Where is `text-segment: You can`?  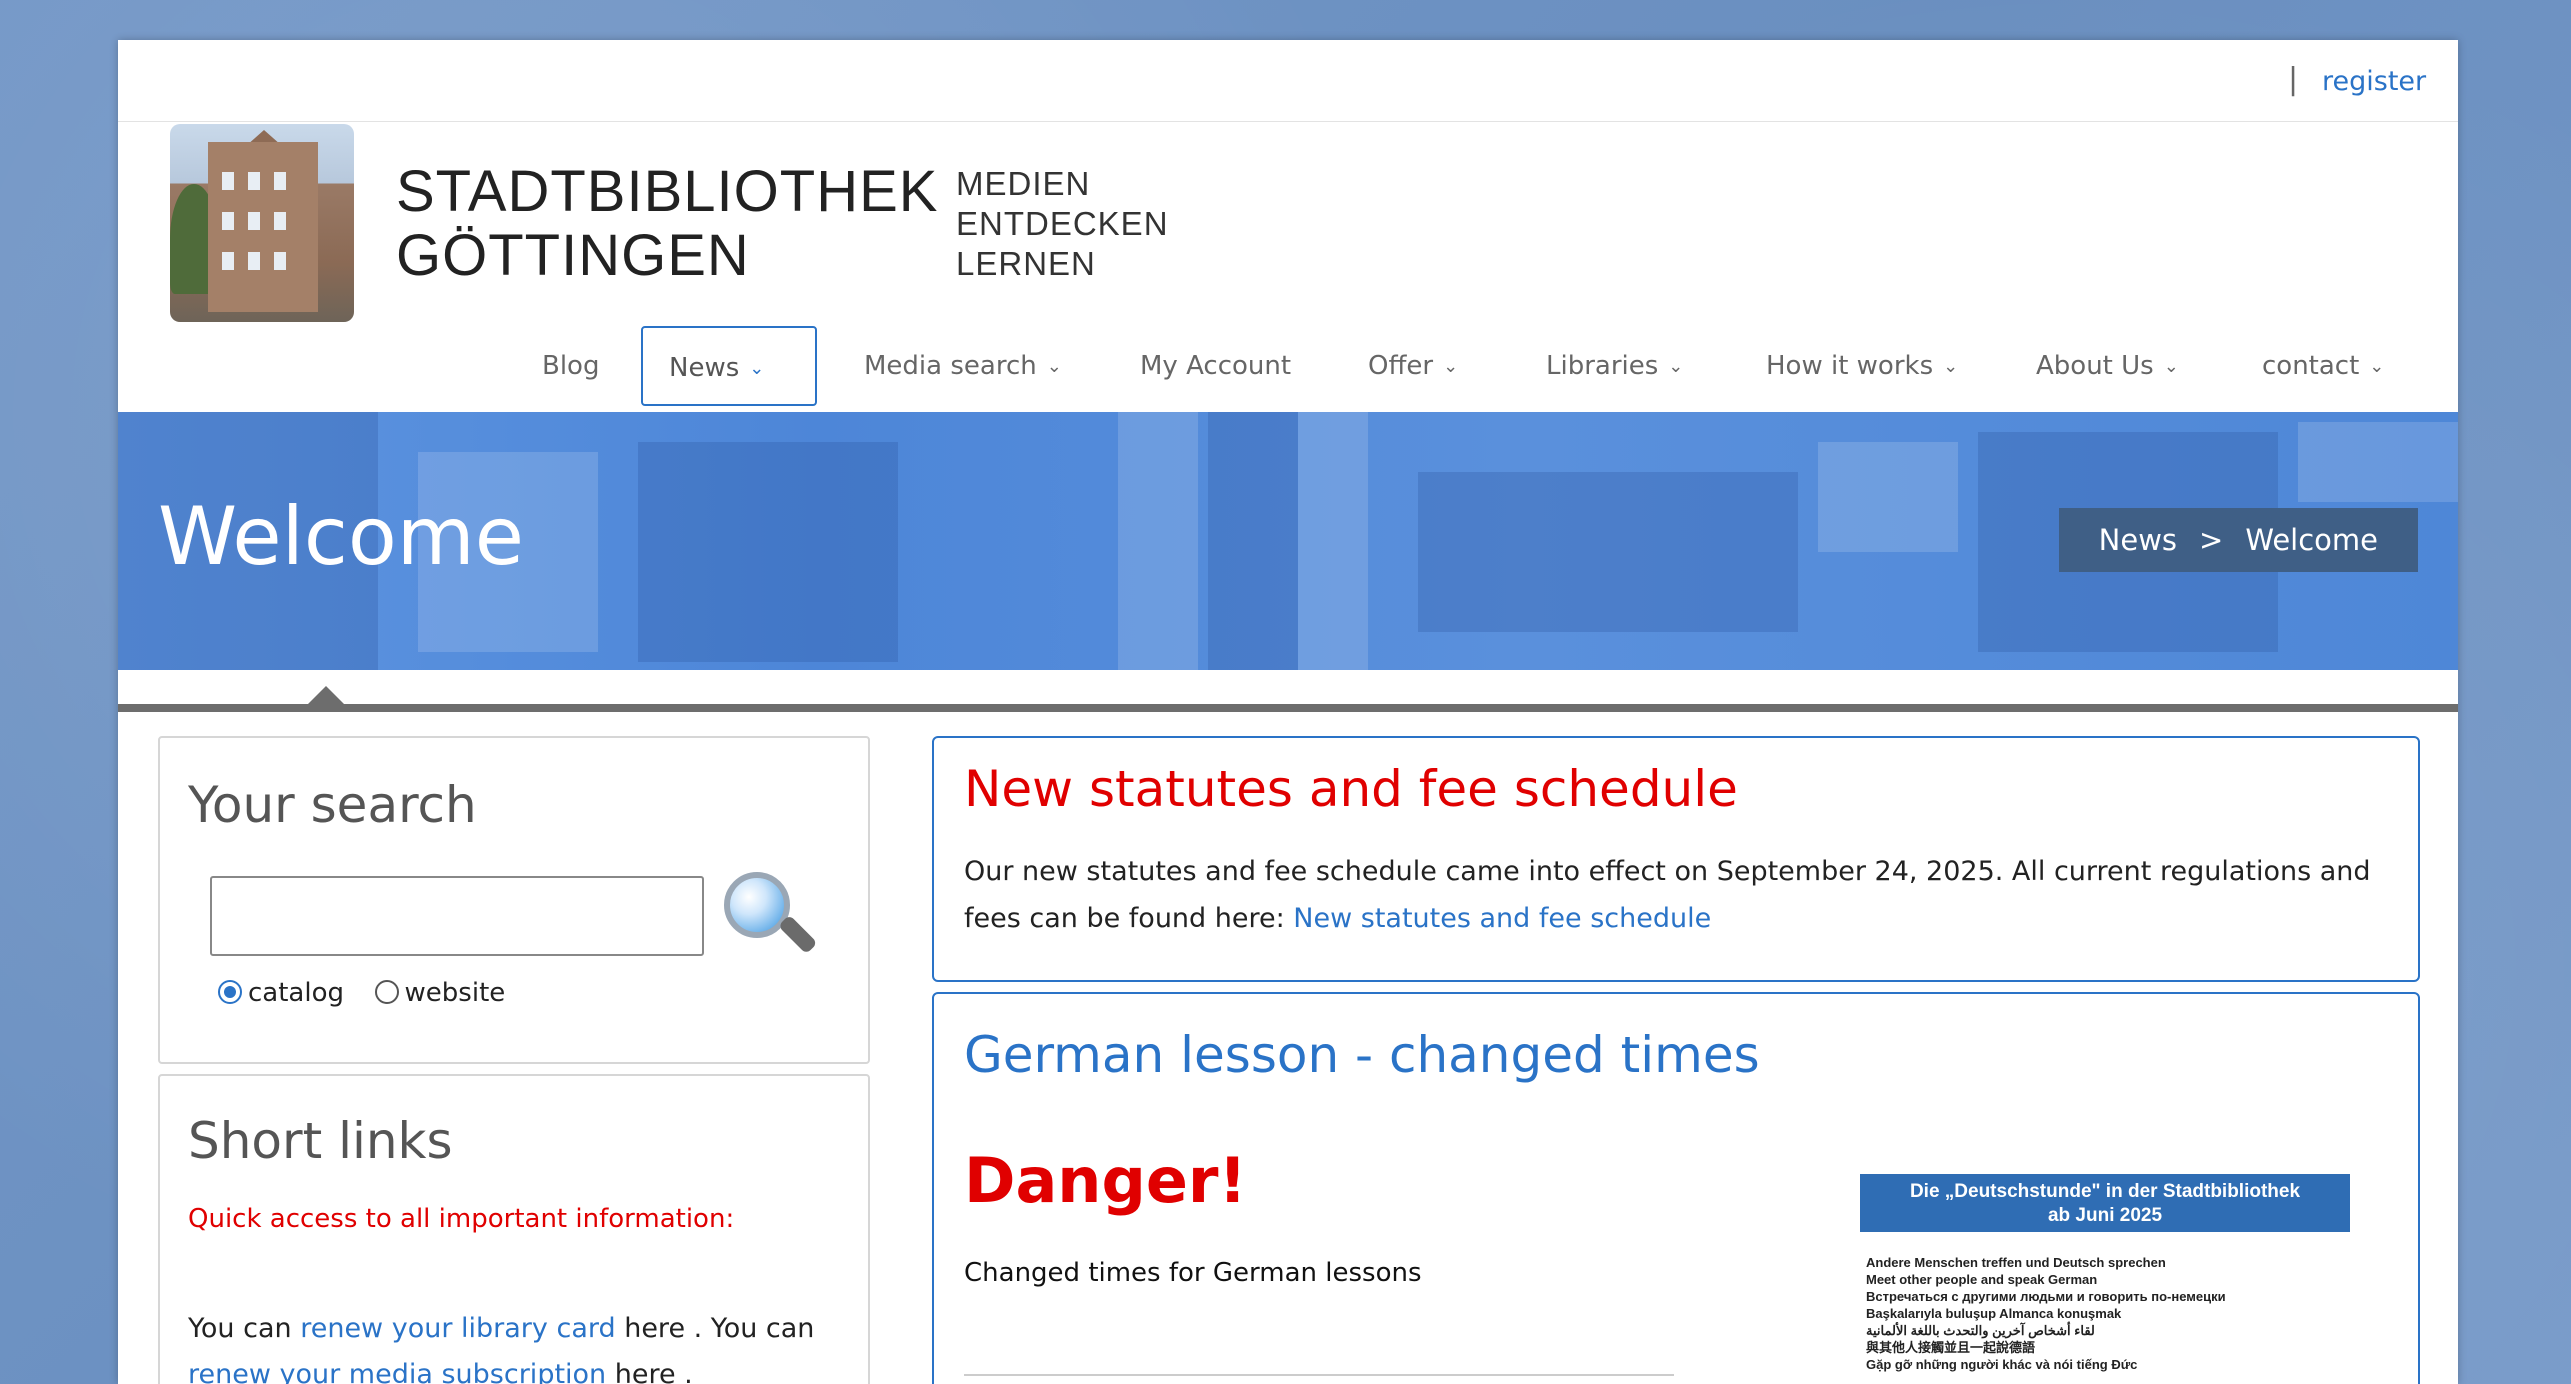 text-segment: You can is located at coordinates (244, 1328).